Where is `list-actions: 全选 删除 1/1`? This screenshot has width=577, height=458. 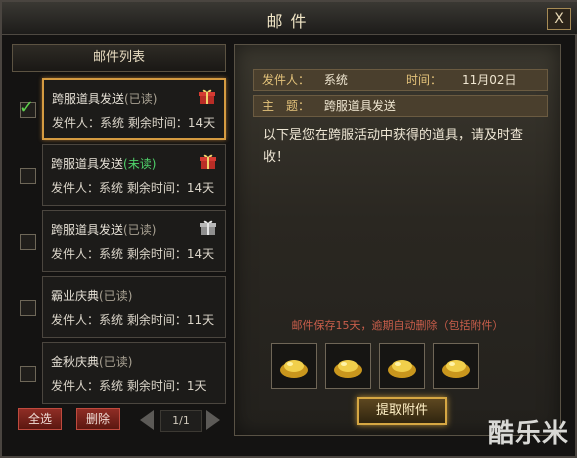
list-actions: 全选 删除 1/1 is located at coordinates (123, 420).